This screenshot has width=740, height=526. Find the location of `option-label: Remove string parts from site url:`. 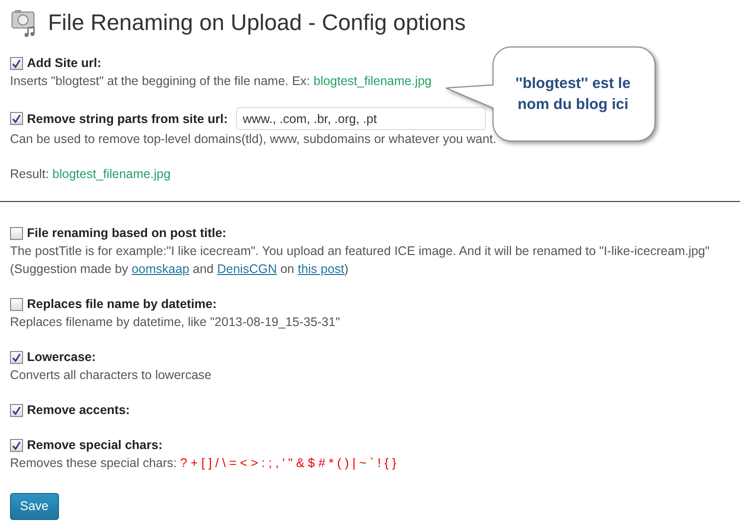

option-label: Remove string parts from site url: is located at coordinates (127, 119).